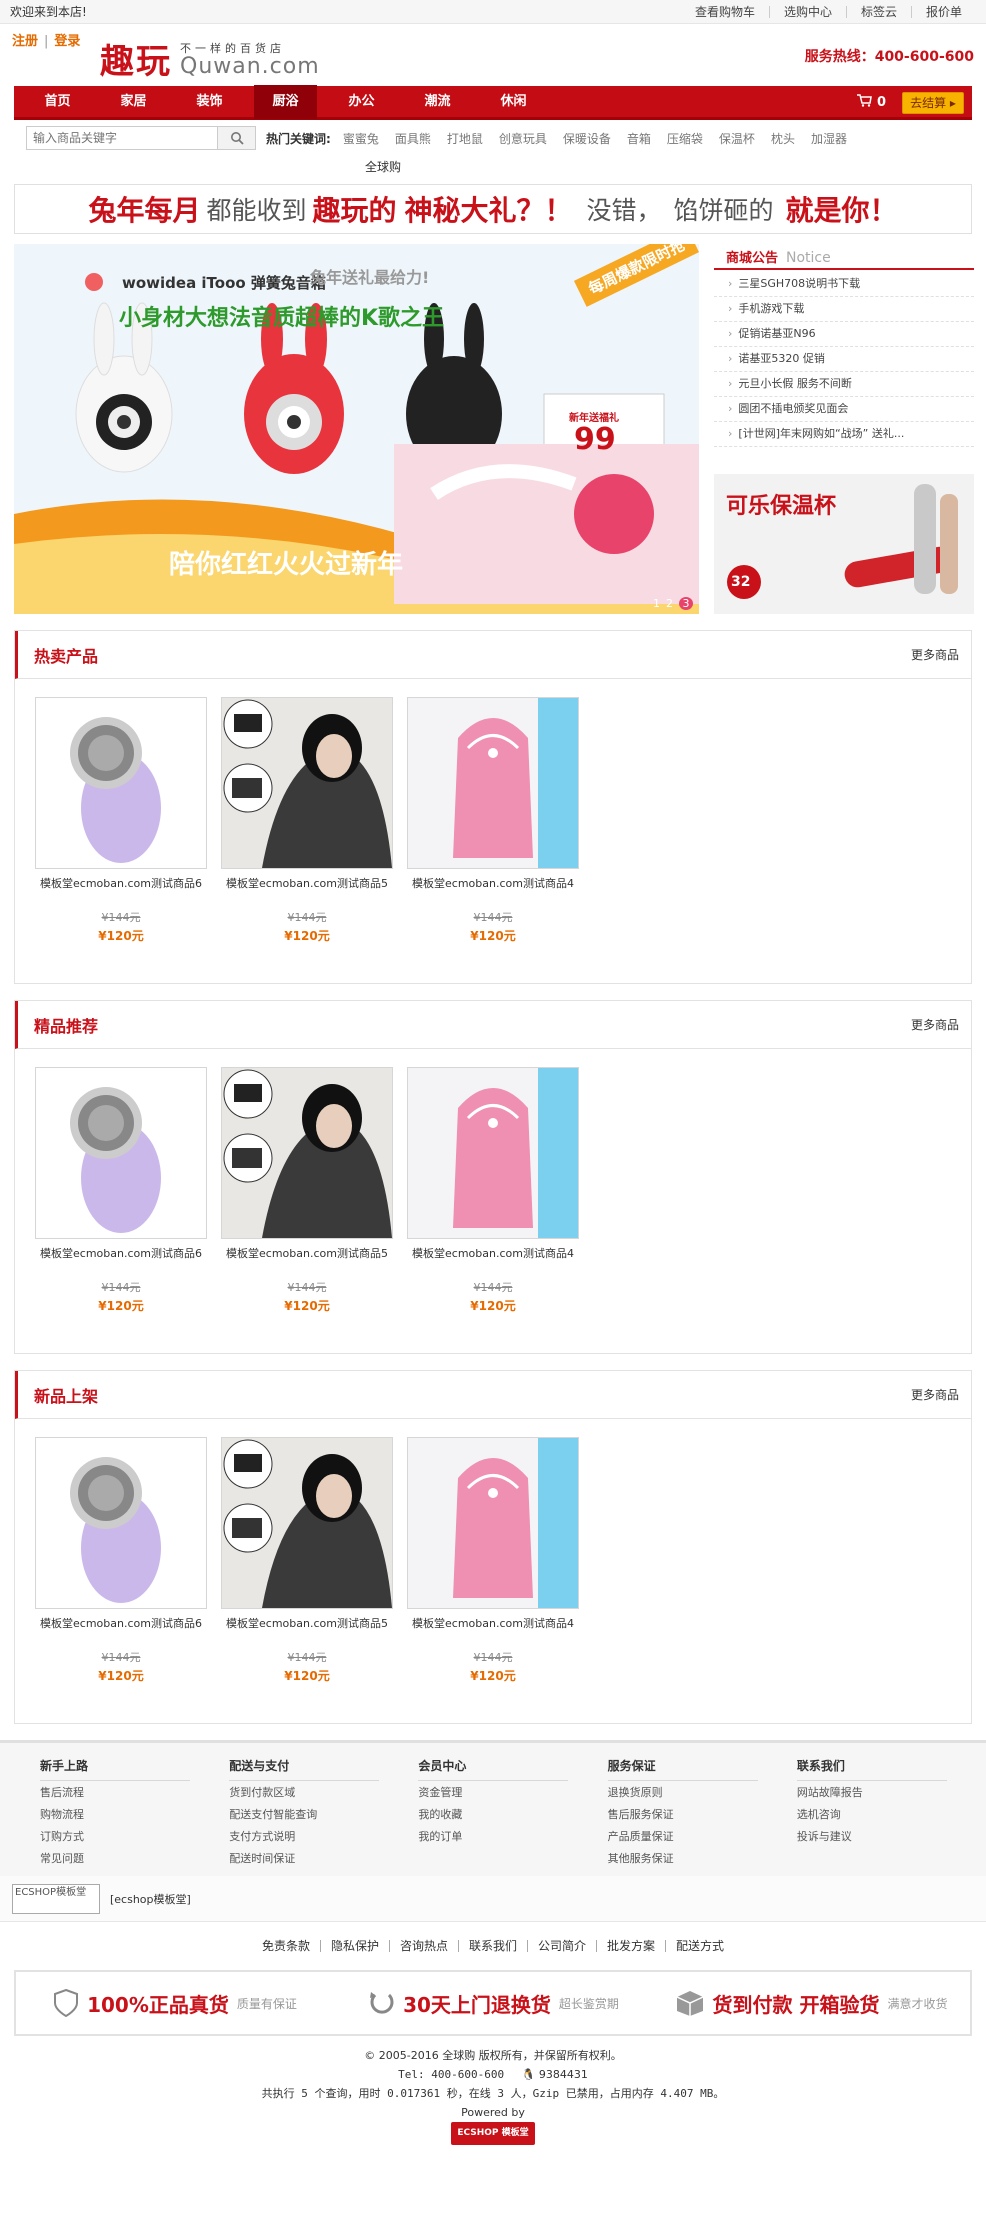 The width and height of the screenshot is (986, 2232). I want to click on friend-link: [ecshop模板堂], so click(150, 1899).